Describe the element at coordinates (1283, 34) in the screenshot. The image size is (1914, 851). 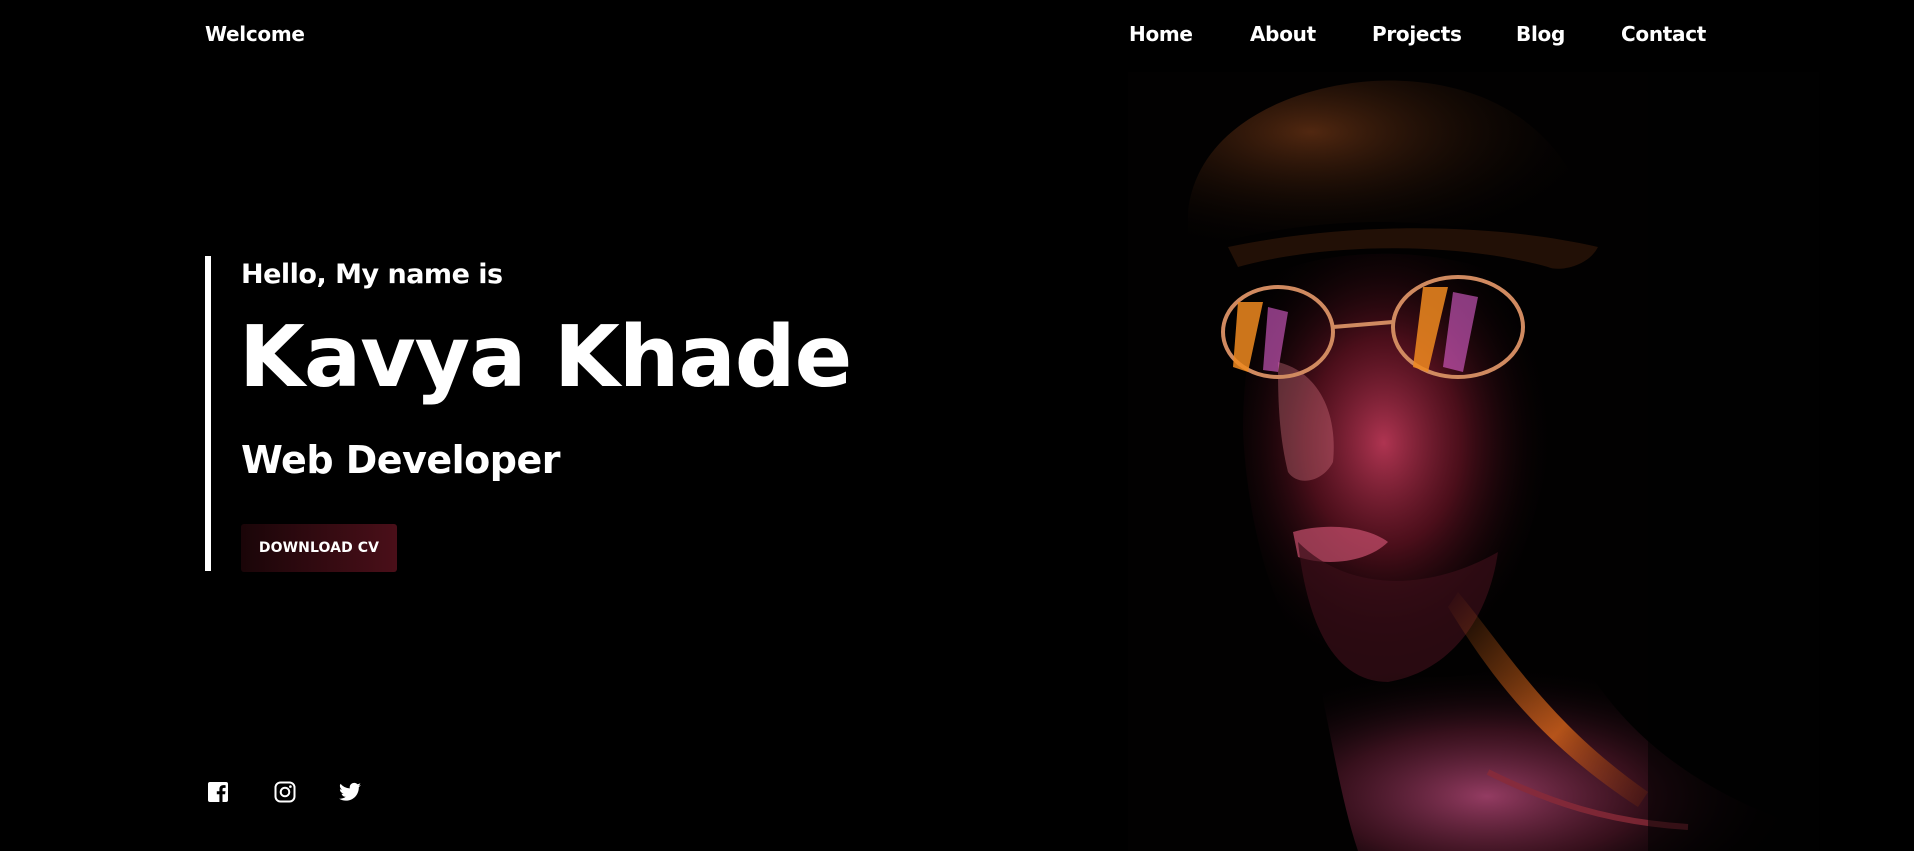
I see `nav-item-about: About` at that location.